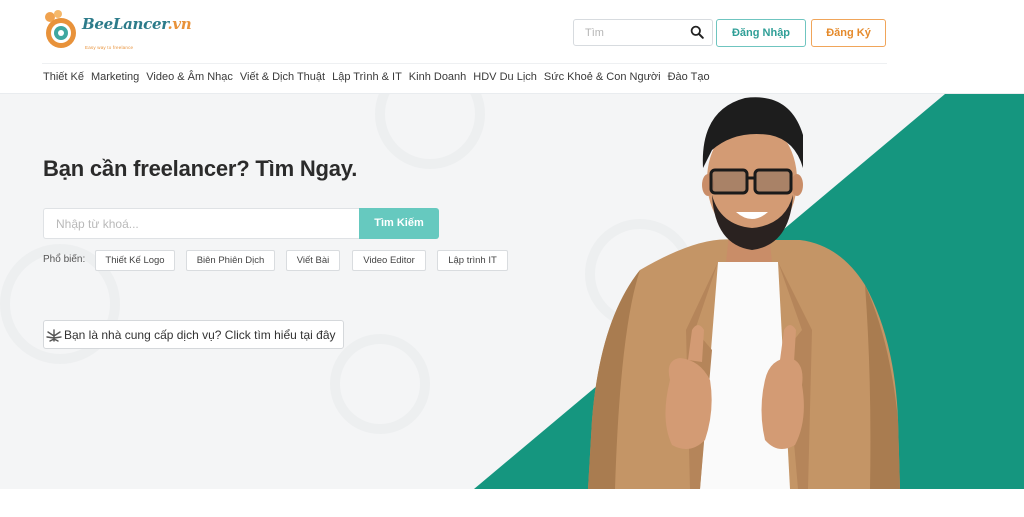  I want to click on header-search-input, so click(629, 32).